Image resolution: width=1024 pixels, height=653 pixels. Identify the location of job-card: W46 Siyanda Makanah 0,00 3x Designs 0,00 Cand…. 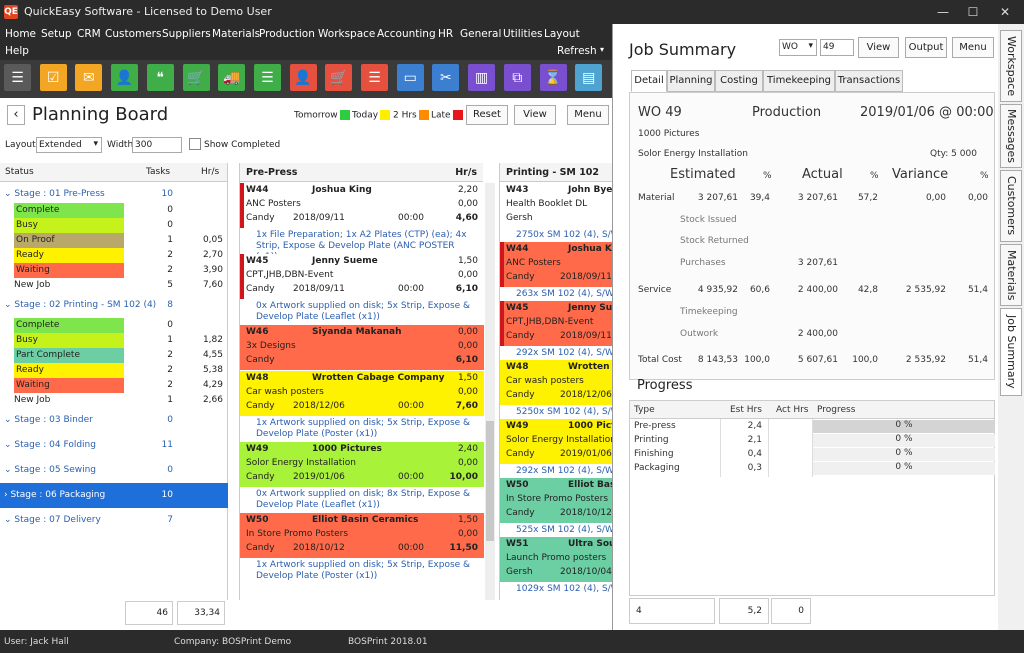
(362, 347).